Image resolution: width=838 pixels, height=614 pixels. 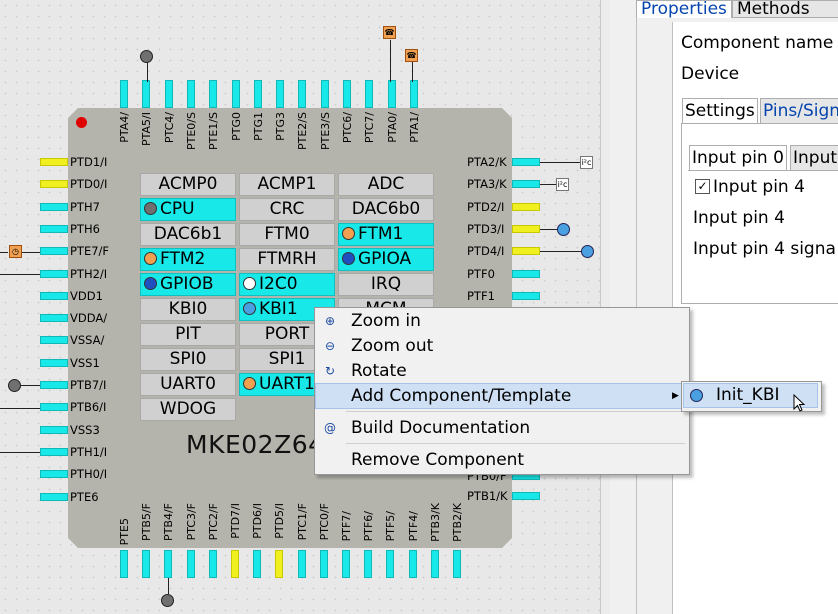 What do you see at coordinates (501, 321) in the screenshot?
I see `menu-item-zoom-in: ⊕ Zoom in` at bounding box center [501, 321].